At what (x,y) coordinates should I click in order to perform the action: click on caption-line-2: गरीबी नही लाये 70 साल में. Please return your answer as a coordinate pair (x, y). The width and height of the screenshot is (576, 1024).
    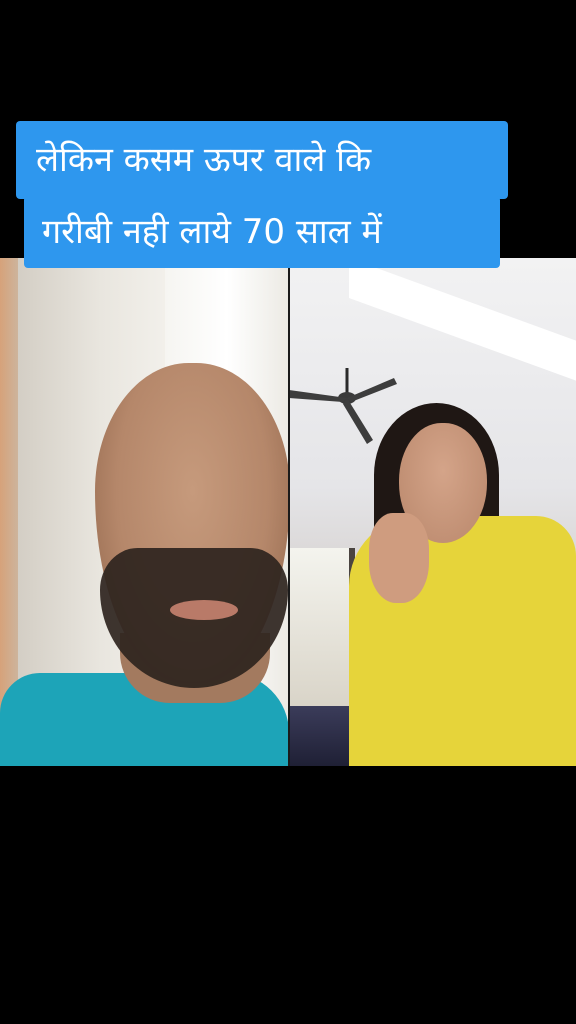
    Looking at the image, I should click on (262, 232).